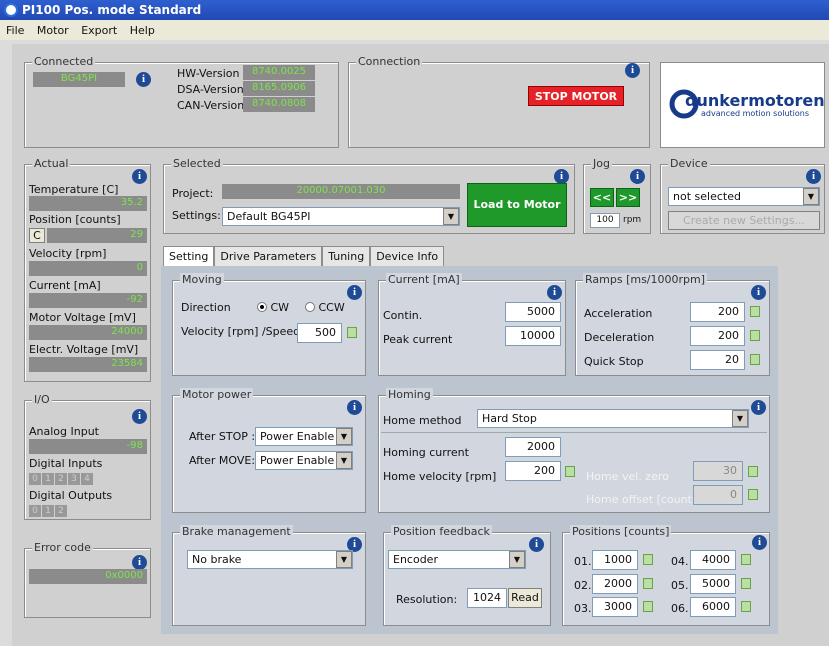 This screenshot has width=829, height=646. What do you see at coordinates (533, 336) in the screenshot?
I see `peak-current-input: 10000` at bounding box center [533, 336].